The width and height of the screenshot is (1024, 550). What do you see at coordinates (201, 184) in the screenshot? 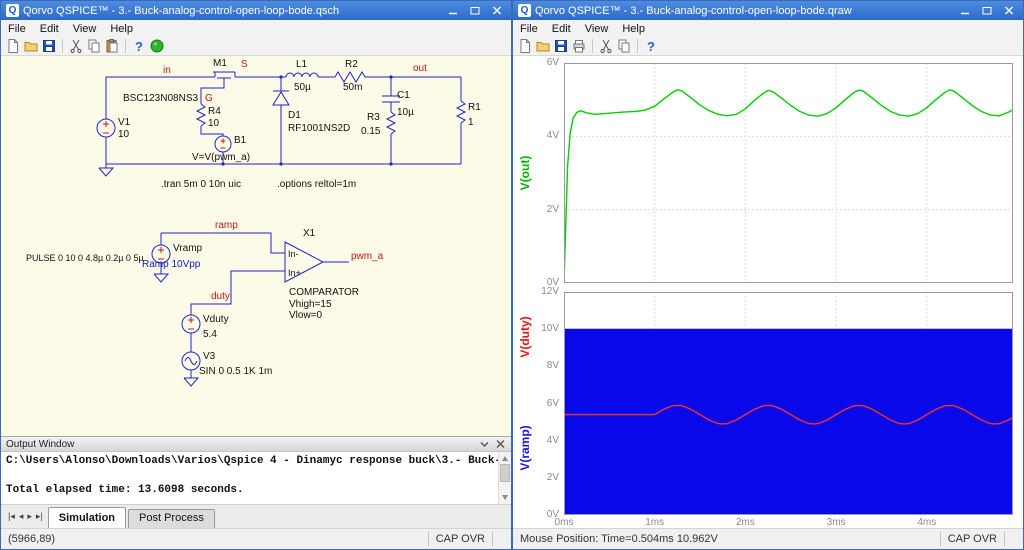
I see `tran-directive: .tran 5m 0 10n uic` at bounding box center [201, 184].